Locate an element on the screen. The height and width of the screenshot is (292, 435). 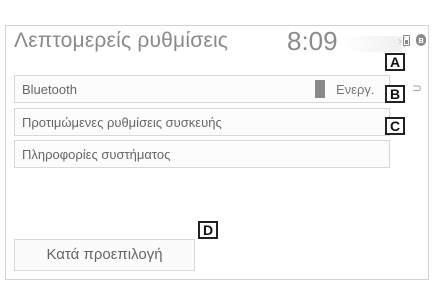
status-fade is located at coordinates (373, 44).